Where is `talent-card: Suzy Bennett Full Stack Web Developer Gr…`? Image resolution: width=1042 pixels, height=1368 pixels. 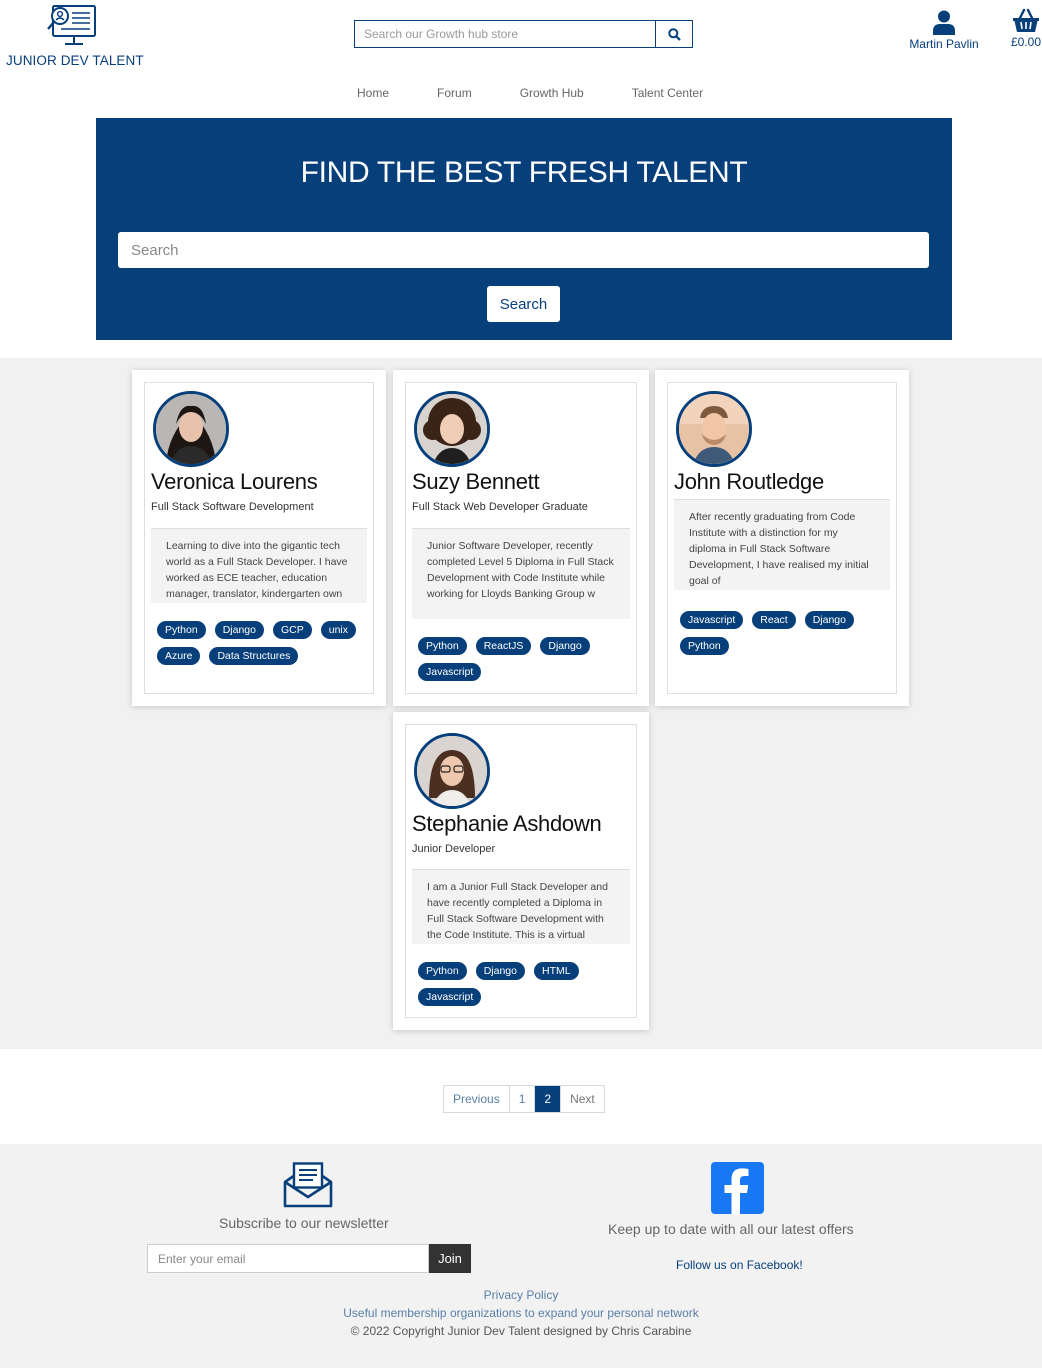
talent-card: Suzy Bennett Full Stack Web Developer Gr… is located at coordinates (521, 538).